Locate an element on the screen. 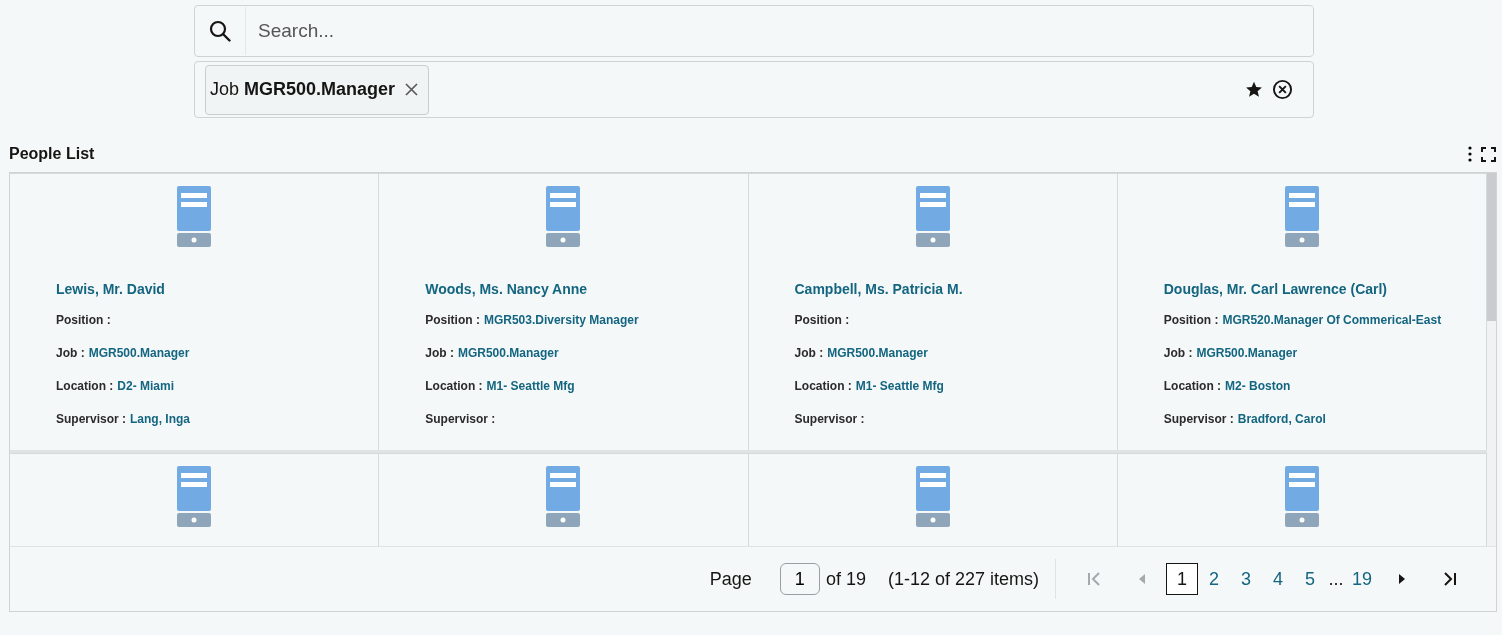 Image resolution: width=1502 pixels, height=635 pixels. field-value-link: M2- Boston is located at coordinates (1258, 395).